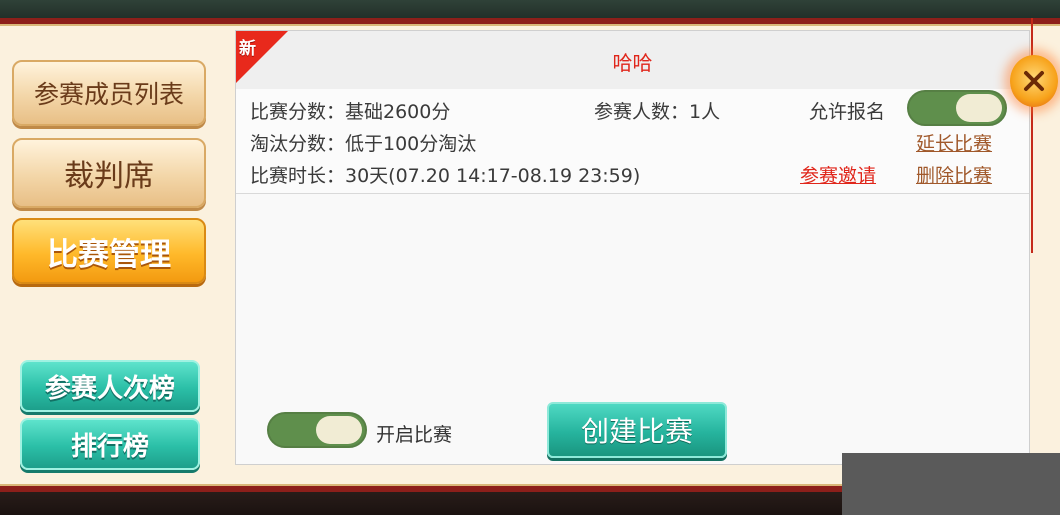 The width and height of the screenshot is (1060, 515). I want to click on player-count: 参赛人数：1人, so click(657, 112).